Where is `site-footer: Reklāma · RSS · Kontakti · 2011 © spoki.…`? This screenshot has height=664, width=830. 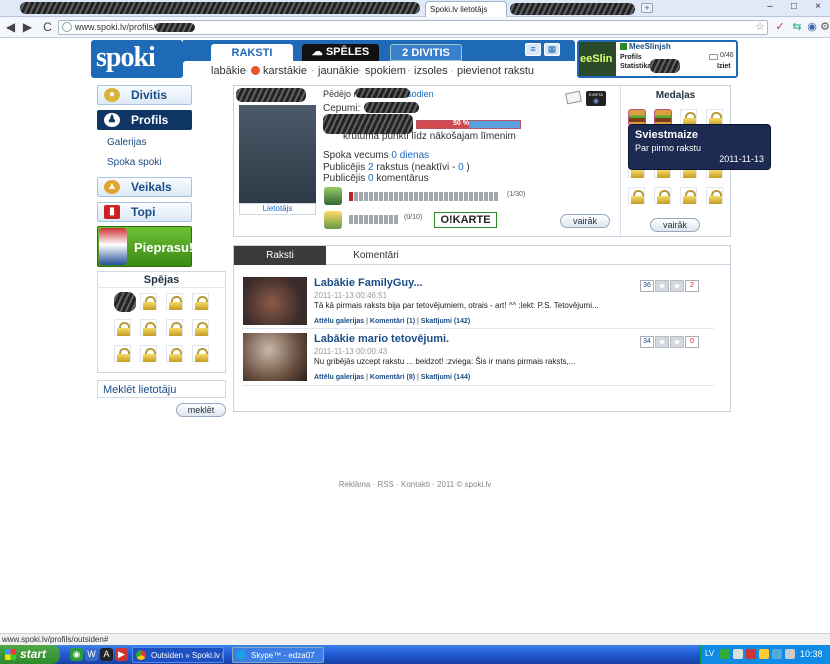 site-footer: Reklāma · RSS · Kontakti · 2011 © spoki.… is located at coordinates (415, 484).